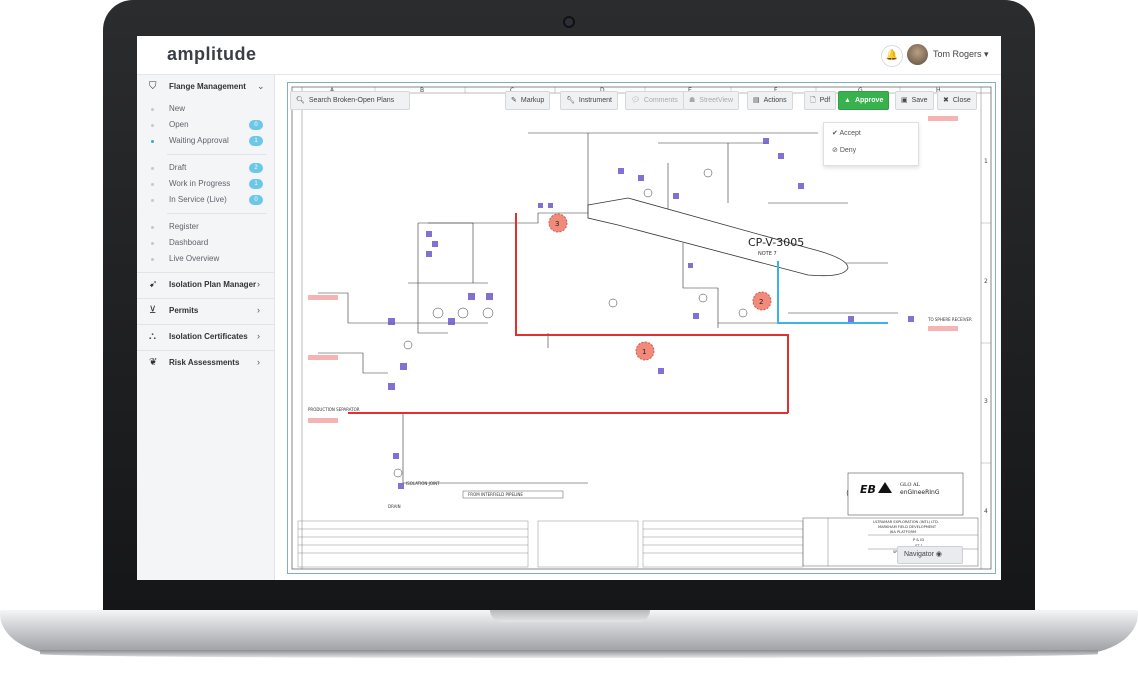 Image resolution: width=1138 pixels, height=677 pixels. I want to click on book-icon: ▤, so click(756, 100).